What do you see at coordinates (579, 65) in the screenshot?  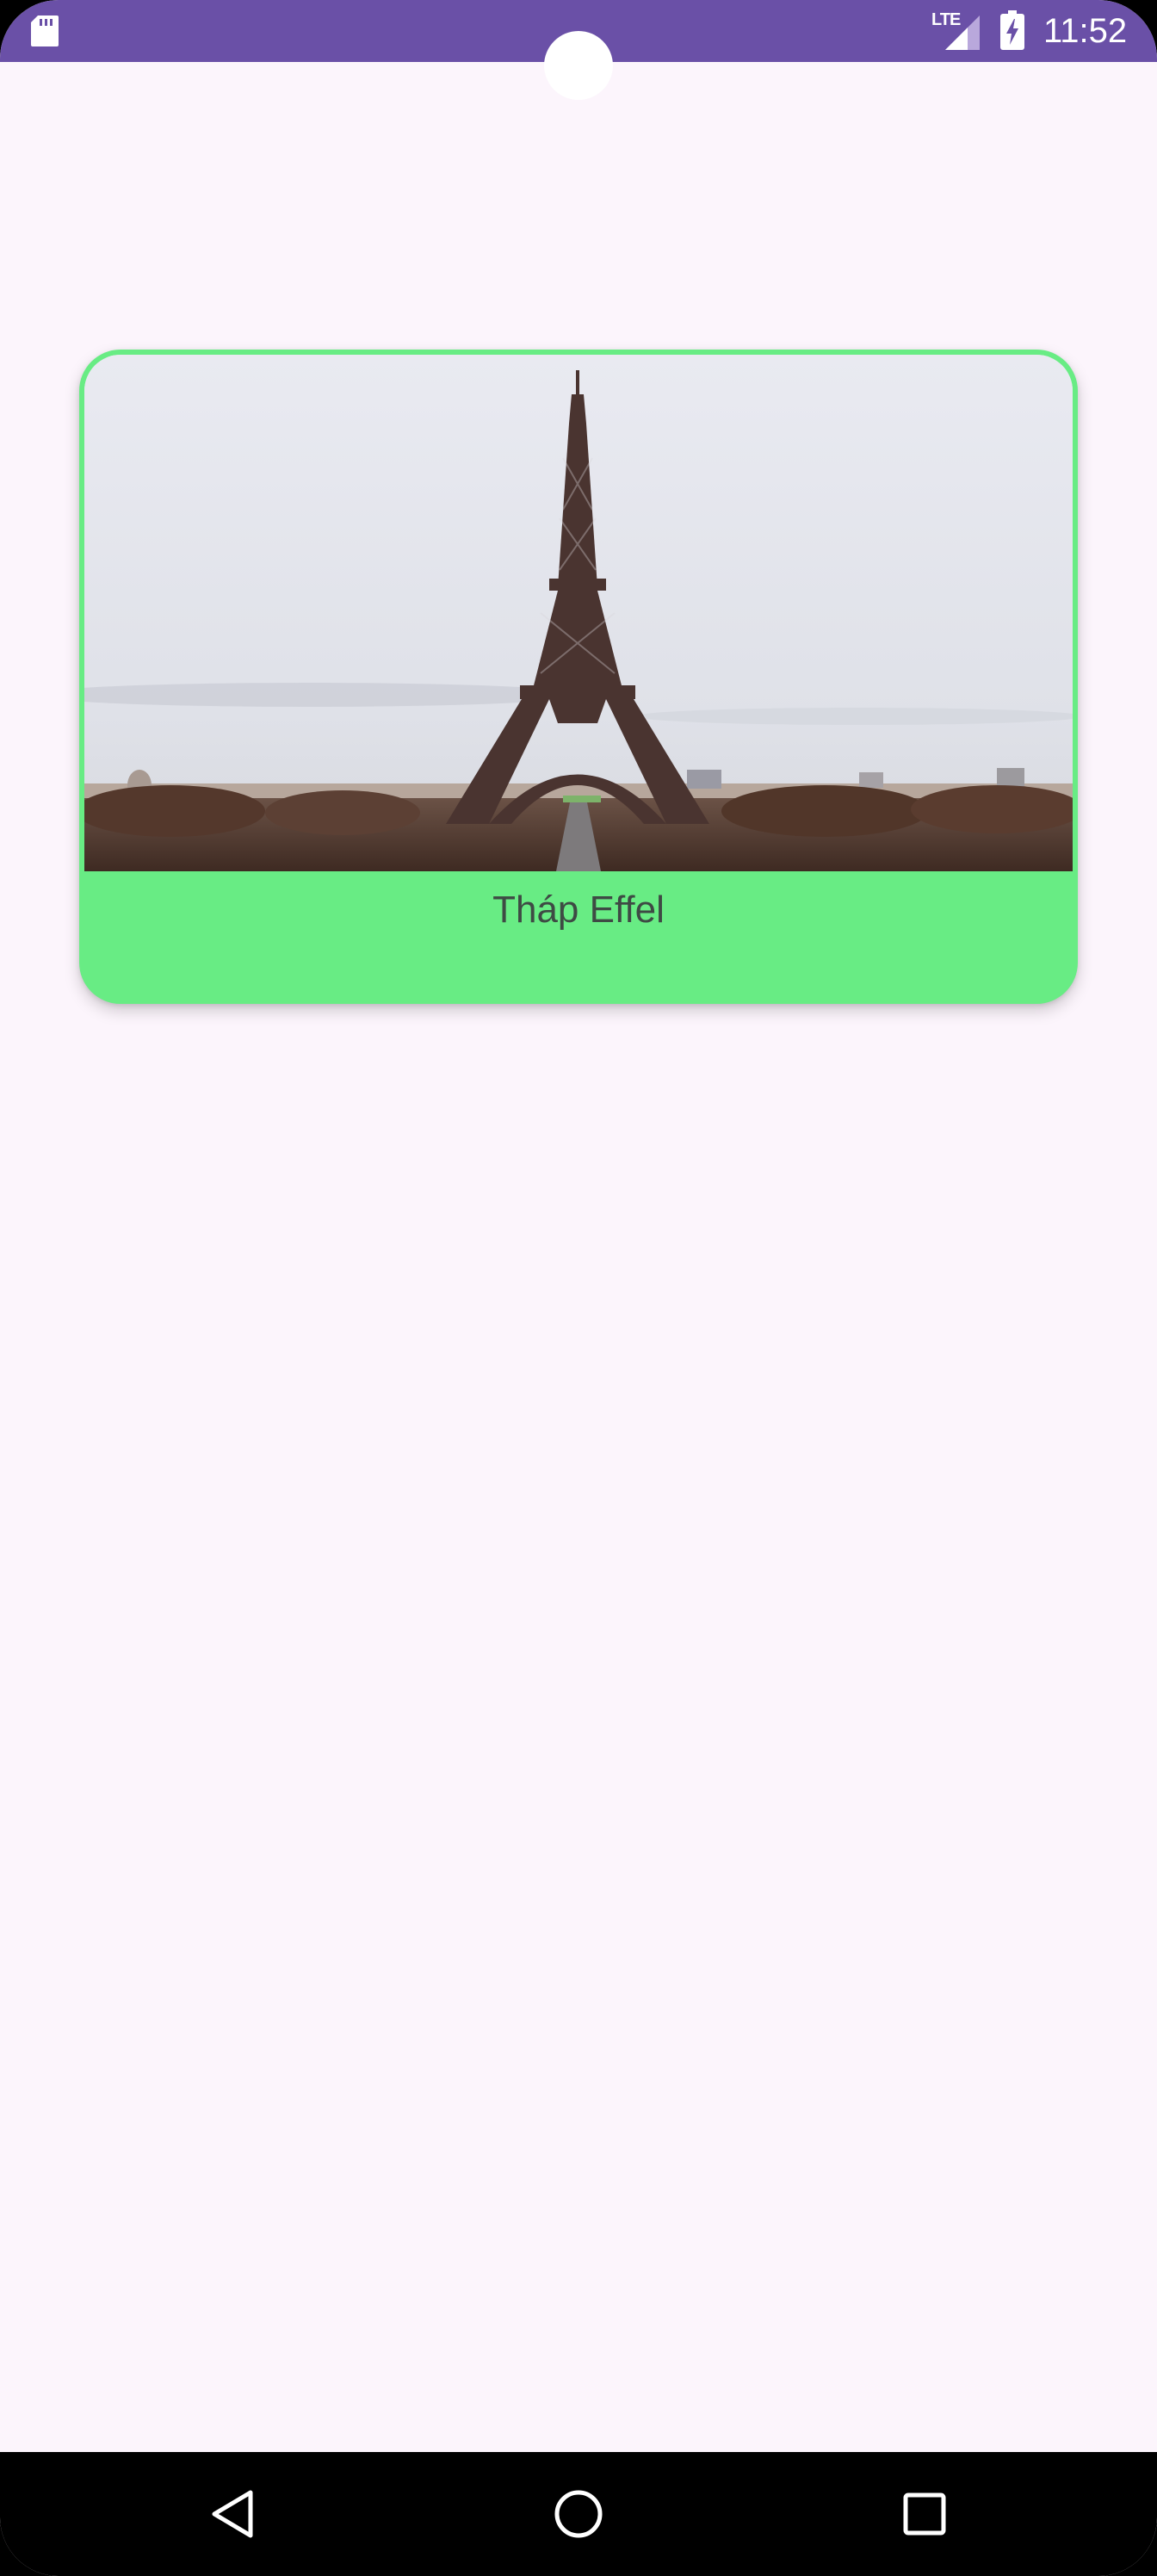 I see `camera-cutout` at bounding box center [579, 65].